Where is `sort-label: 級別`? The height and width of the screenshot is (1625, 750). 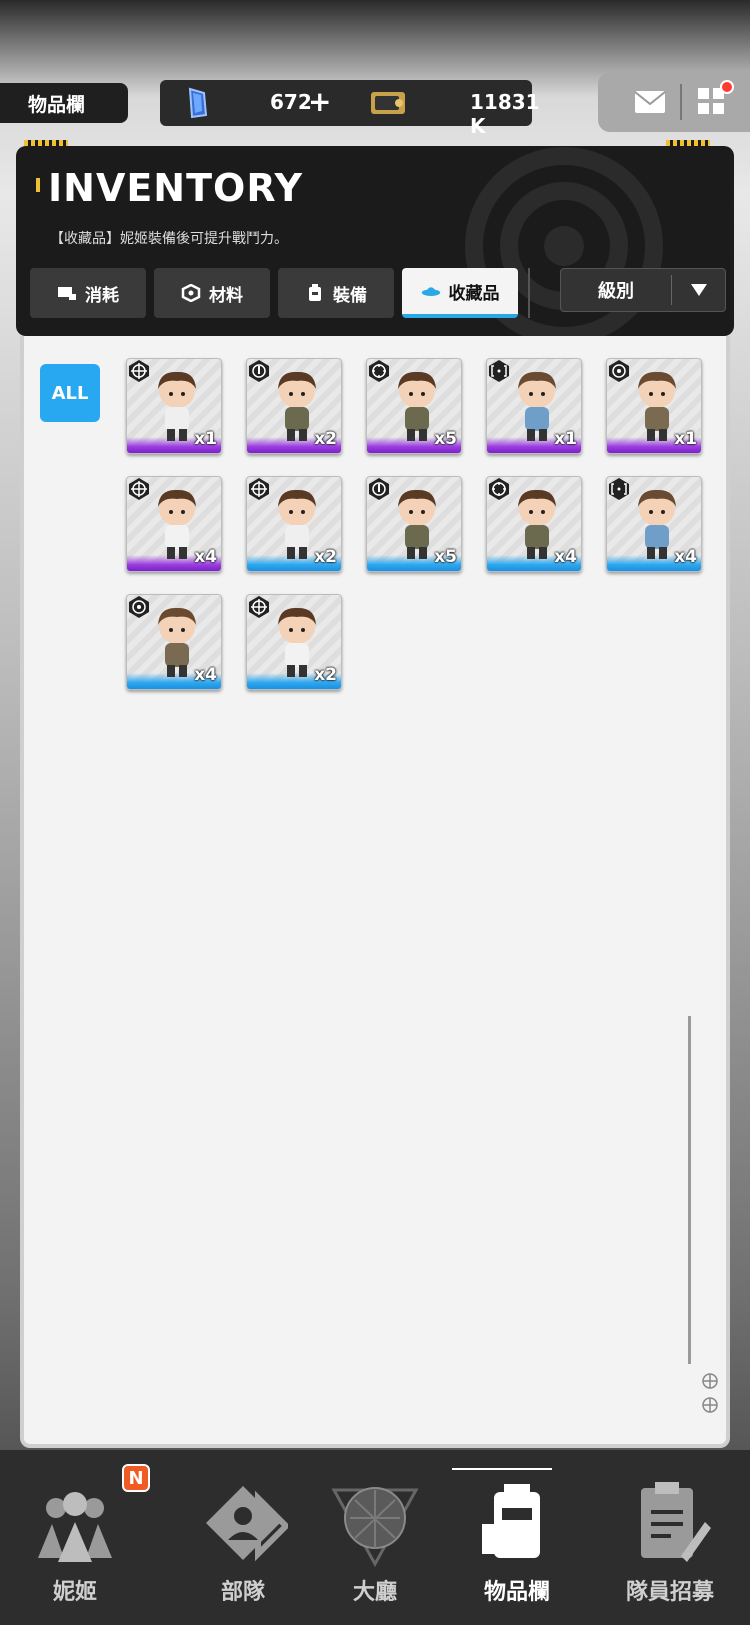
sort-label: 級別 is located at coordinates (616, 291).